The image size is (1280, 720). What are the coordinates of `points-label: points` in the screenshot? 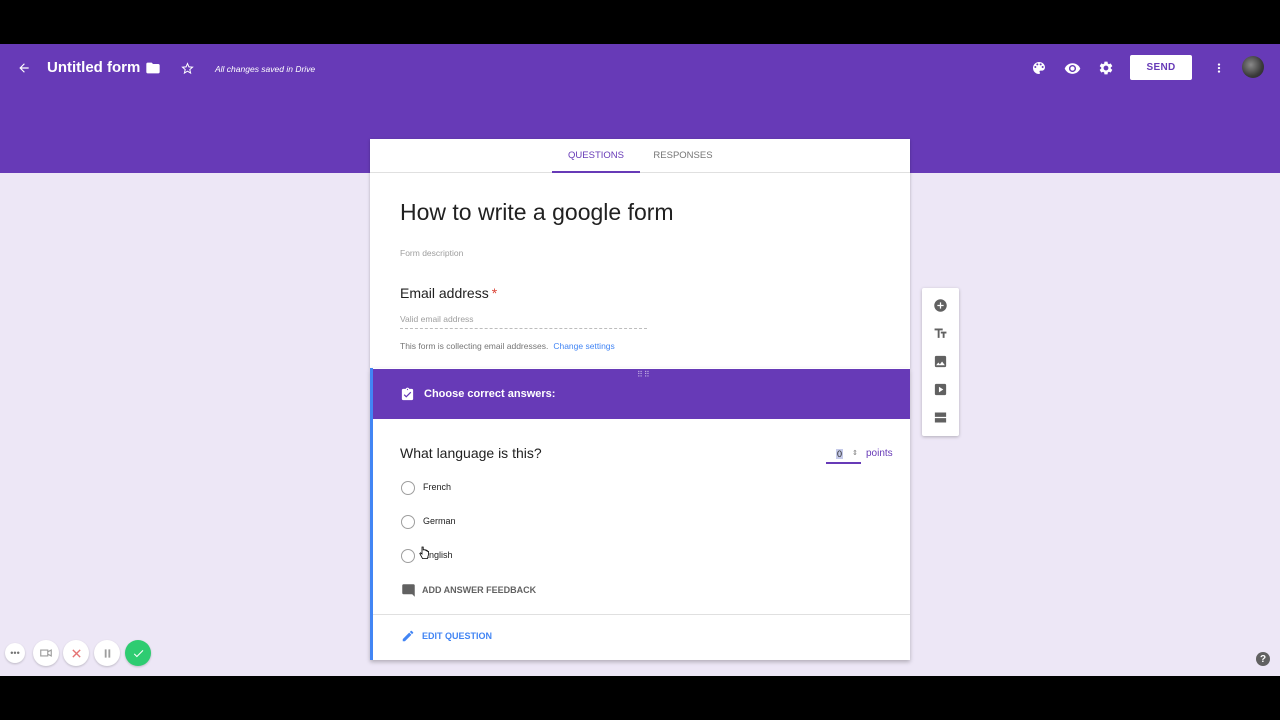 It's located at (879, 453).